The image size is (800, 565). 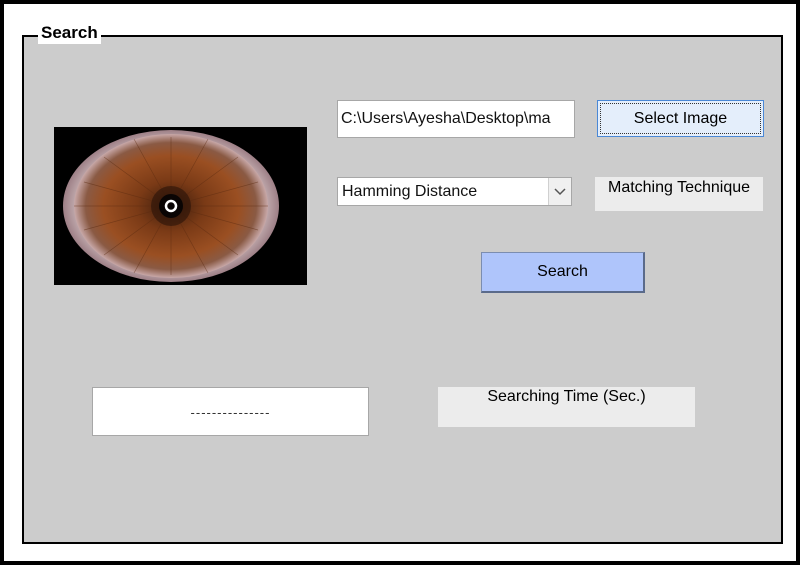 I want to click on selected-technique: Hamming Distance, so click(x=410, y=191).